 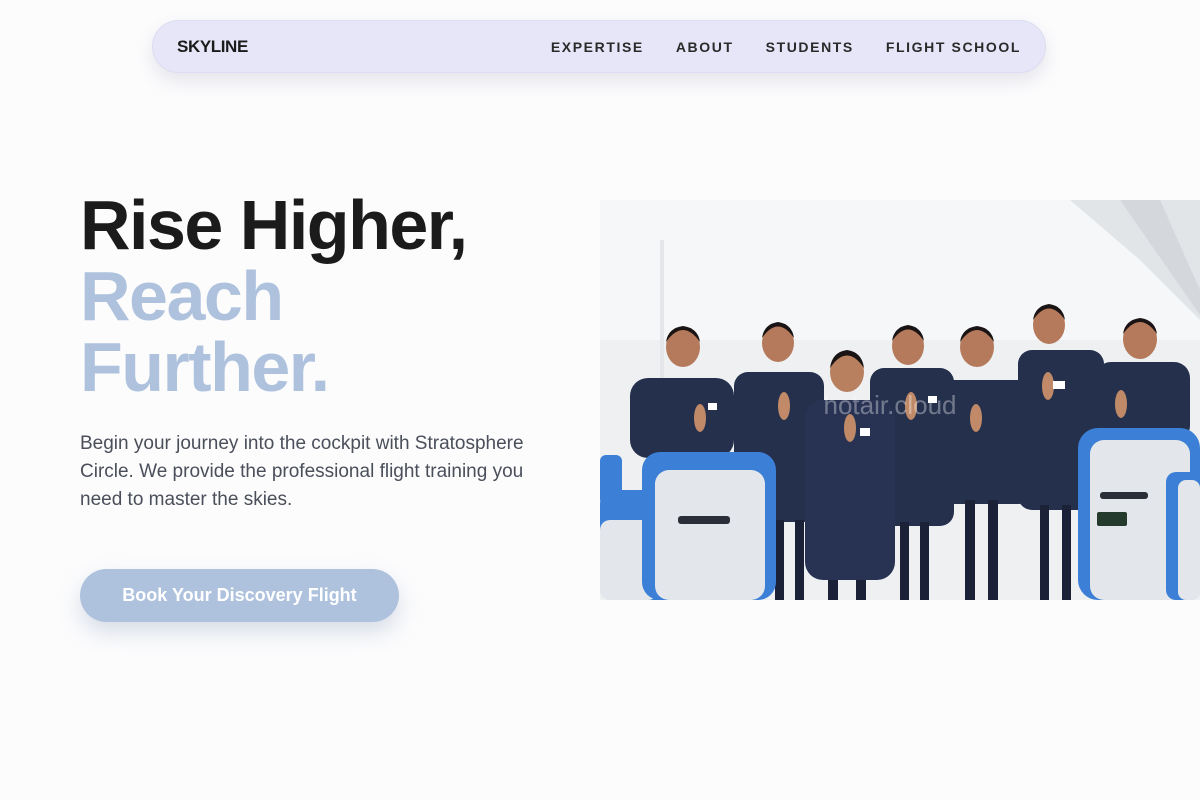 I want to click on brand-logo: SKYLINE, so click(x=212, y=47).